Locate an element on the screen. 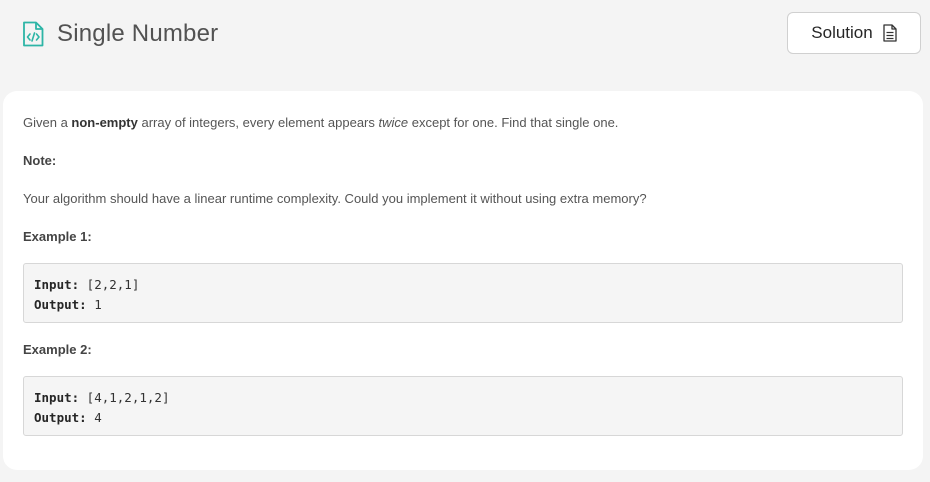 The image size is (930, 482). note-label: Note: is located at coordinates (40, 160).